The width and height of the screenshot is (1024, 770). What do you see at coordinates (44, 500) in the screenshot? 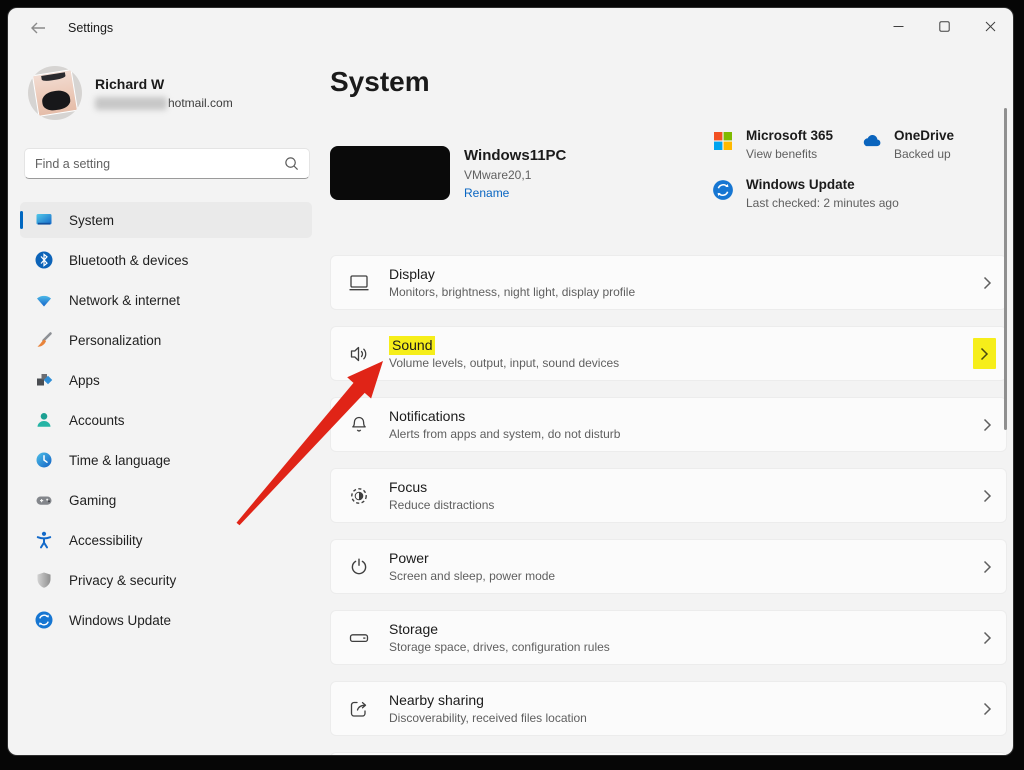
I see `gaming-icon` at bounding box center [44, 500].